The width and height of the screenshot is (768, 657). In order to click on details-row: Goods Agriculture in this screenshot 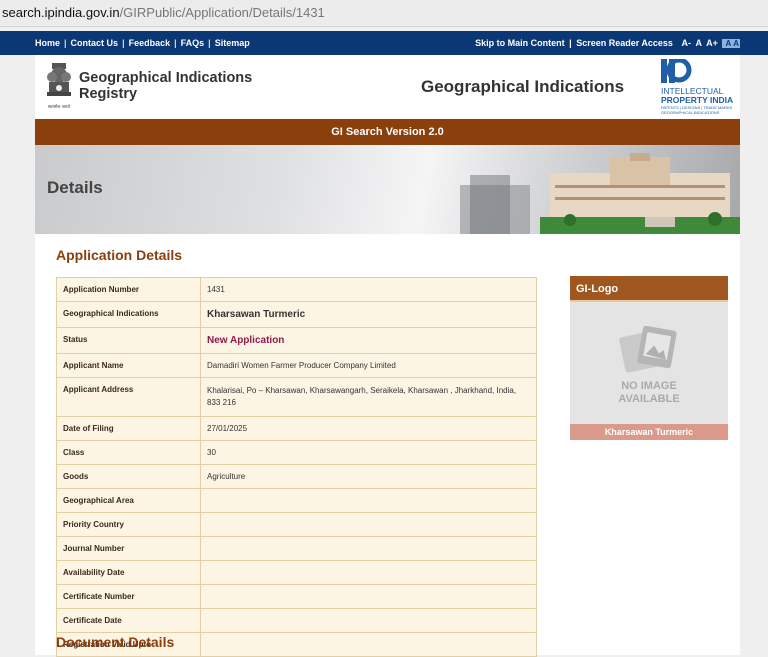, I will do `click(296, 476)`.